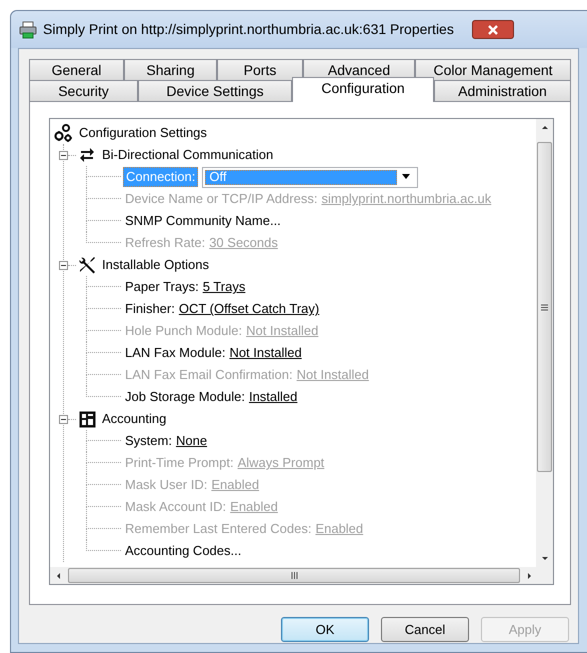 The height and width of the screenshot is (653, 587). Describe the element at coordinates (150, 309) in the screenshot. I see `setting-label: Finisher:` at that location.